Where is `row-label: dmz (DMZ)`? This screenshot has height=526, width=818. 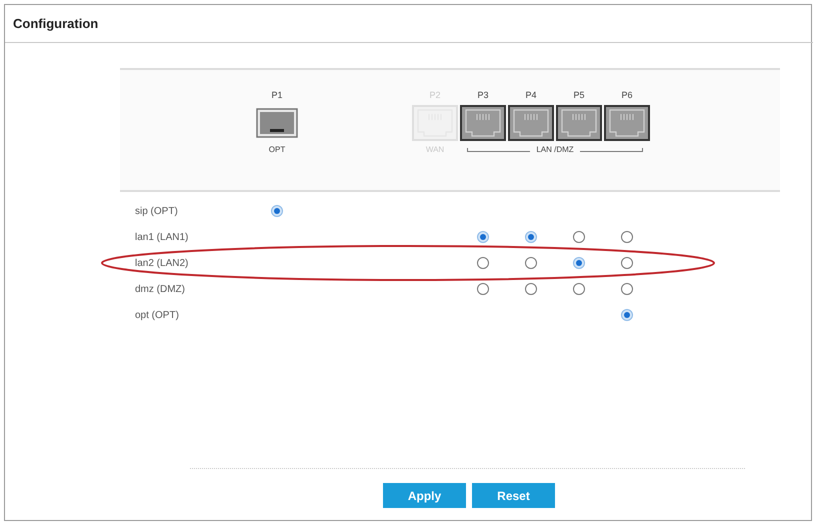 row-label: dmz (DMZ) is located at coordinates (160, 289).